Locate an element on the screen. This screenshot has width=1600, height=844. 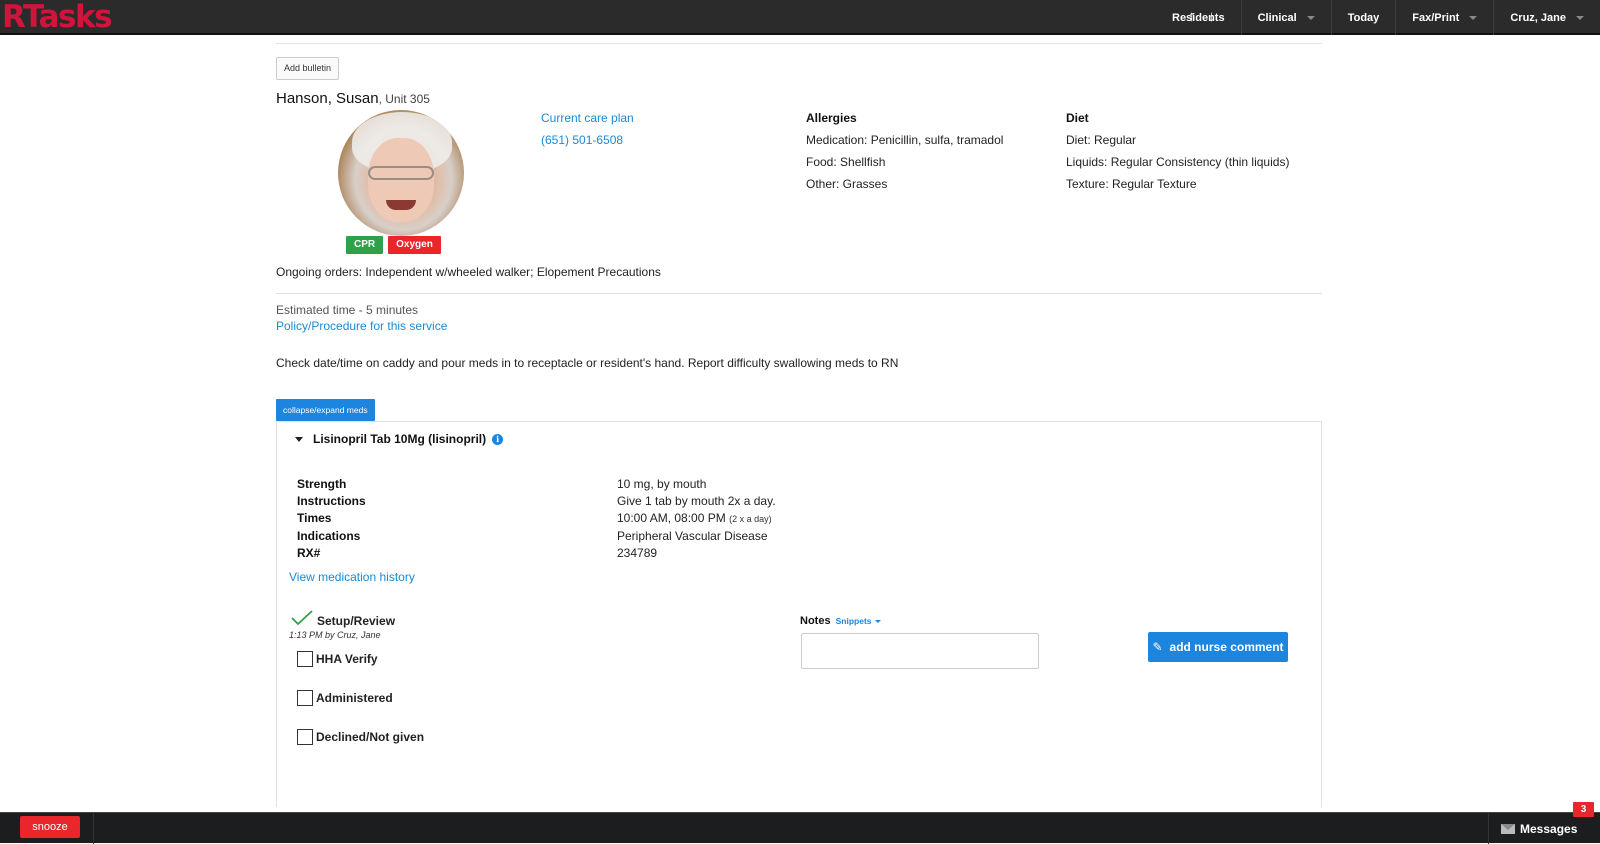
envelope-icon is located at coordinates (1508, 828).